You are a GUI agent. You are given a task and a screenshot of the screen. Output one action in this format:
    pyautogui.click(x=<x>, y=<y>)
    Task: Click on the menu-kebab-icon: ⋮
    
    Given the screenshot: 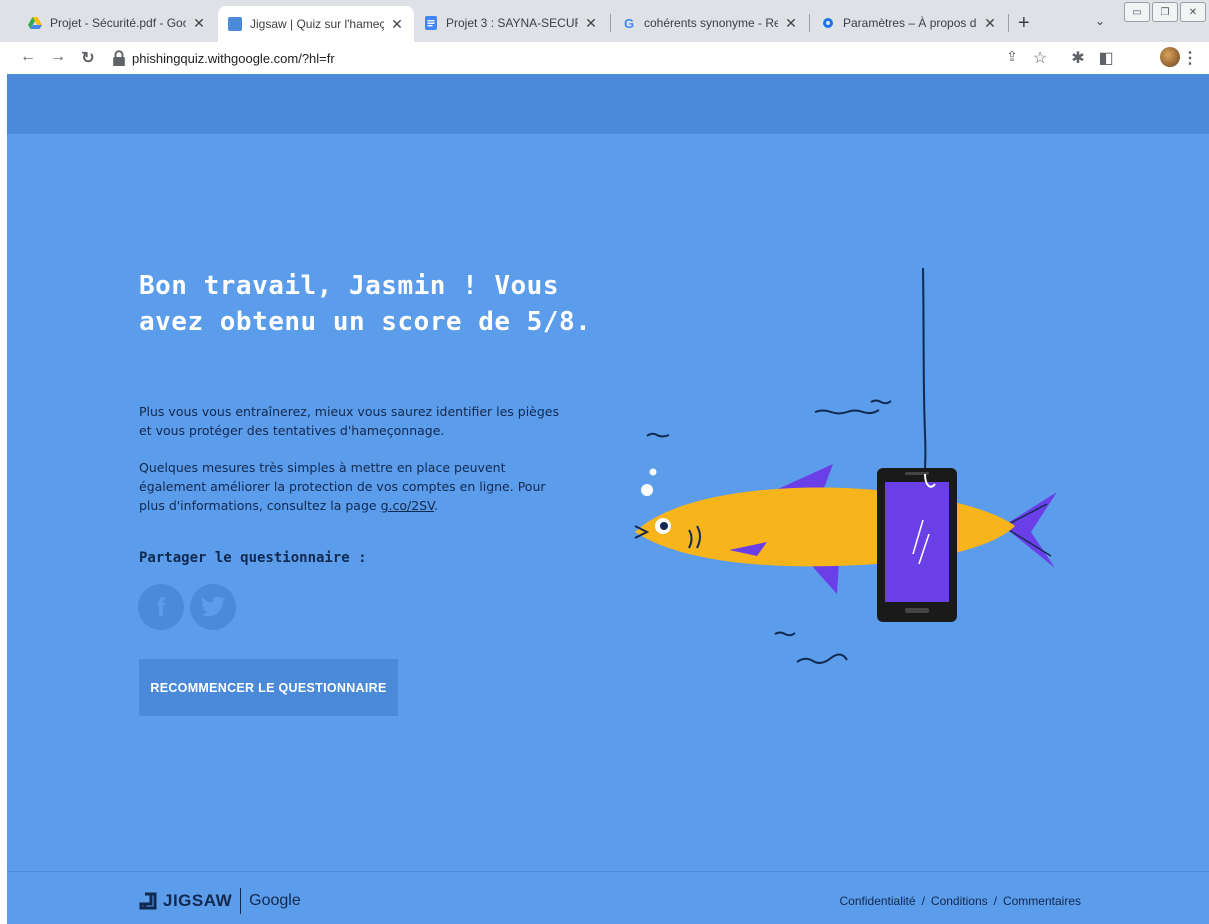 What is the action you would take?
    pyautogui.click(x=1190, y=58)
    